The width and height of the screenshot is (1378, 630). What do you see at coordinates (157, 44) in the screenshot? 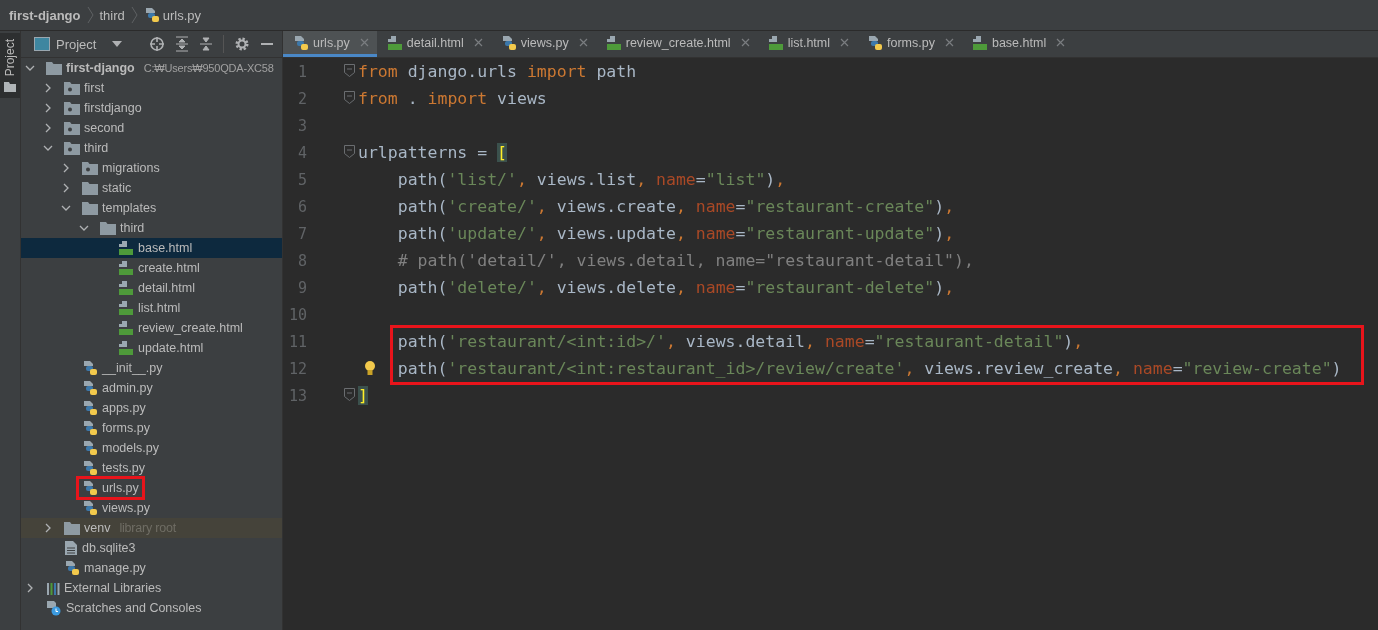
I see `locate-icon` at bounding box center [157, 44].